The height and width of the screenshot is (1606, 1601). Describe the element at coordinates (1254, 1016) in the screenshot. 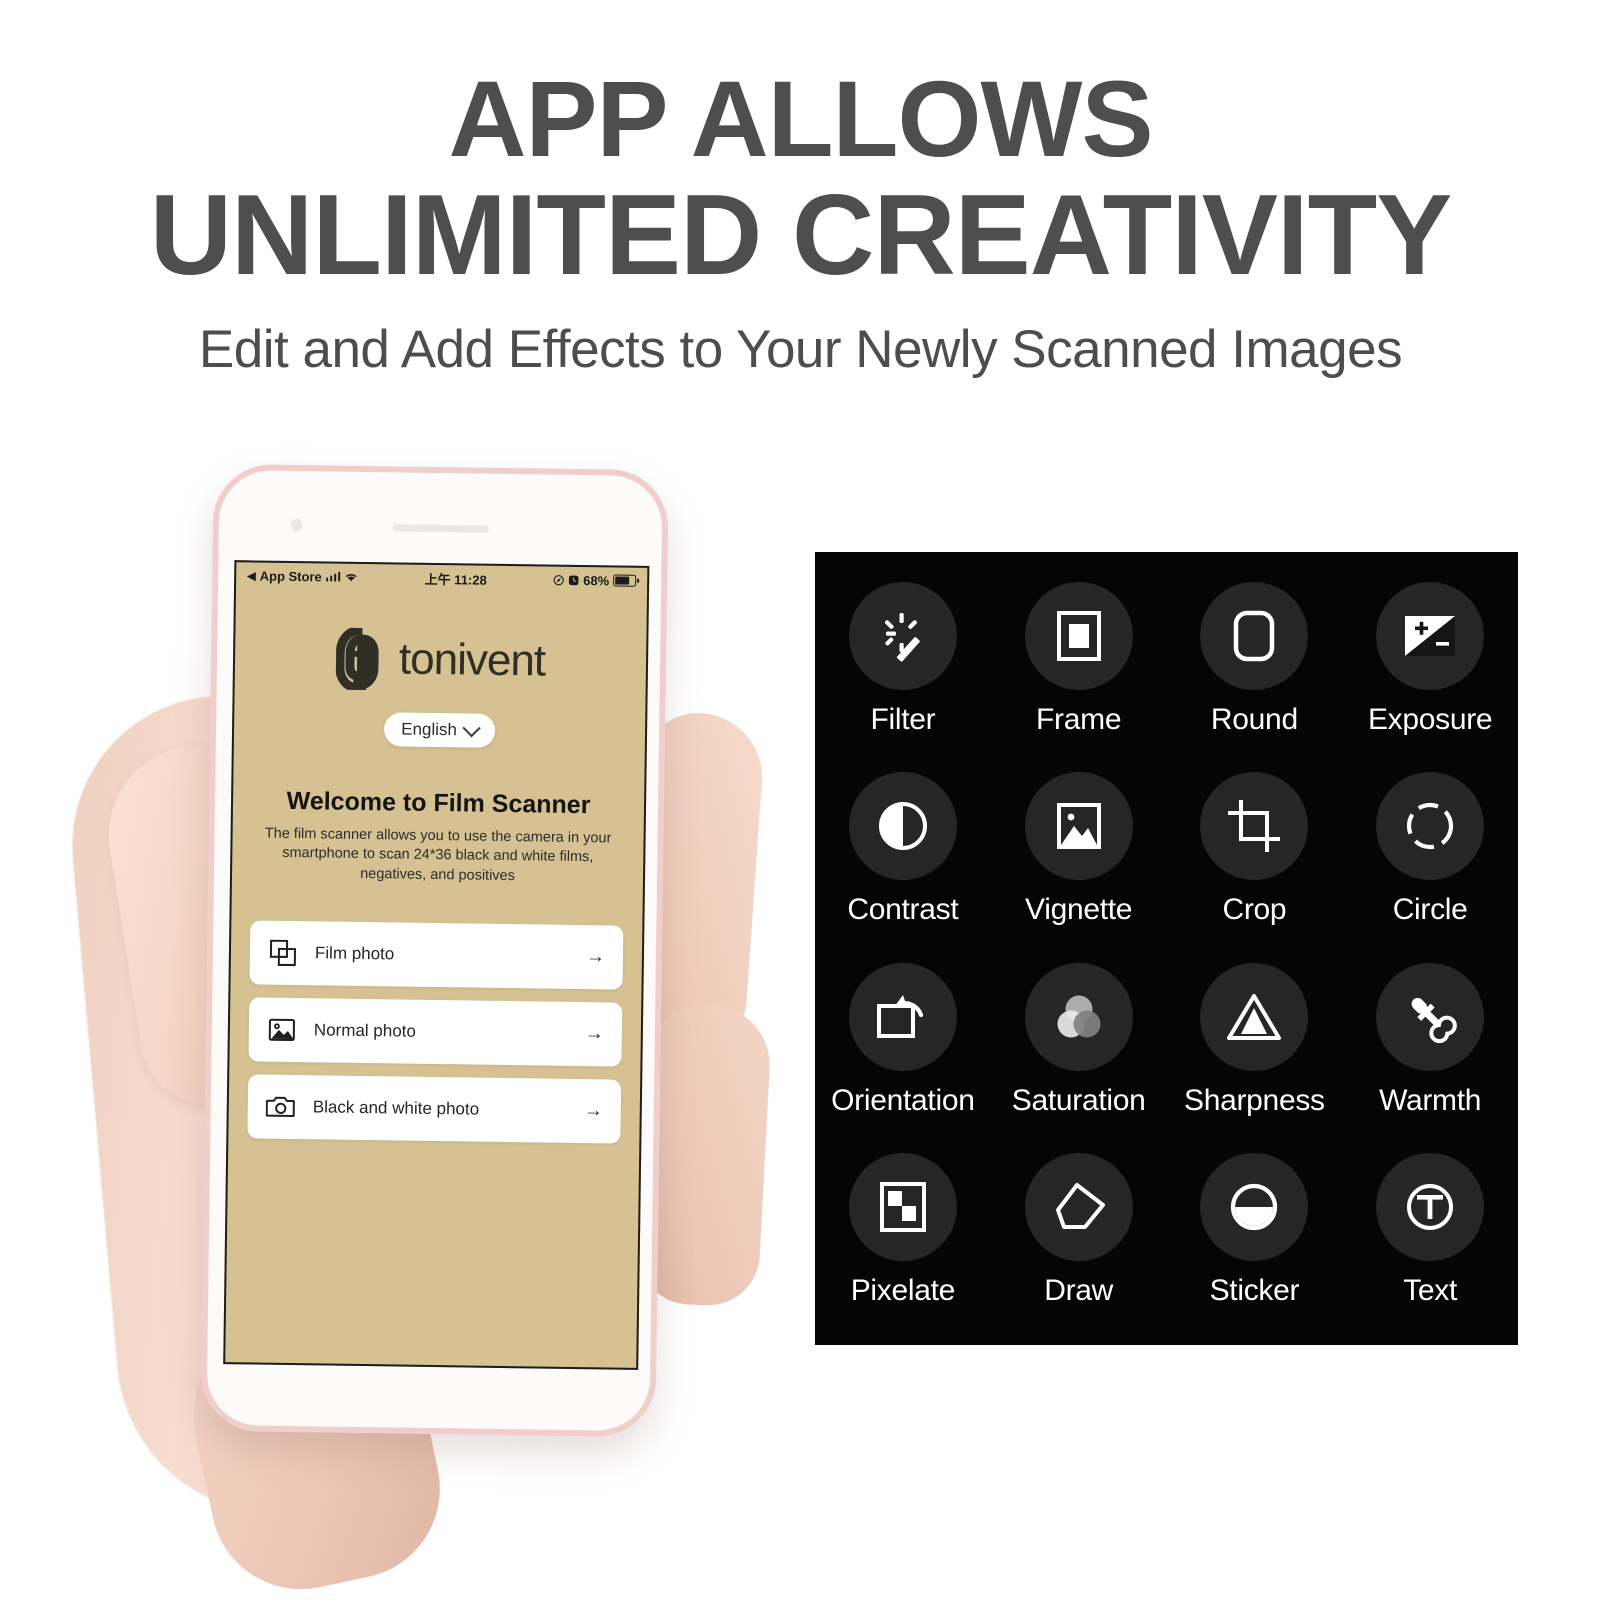

I see `triangle-icon` at that location.